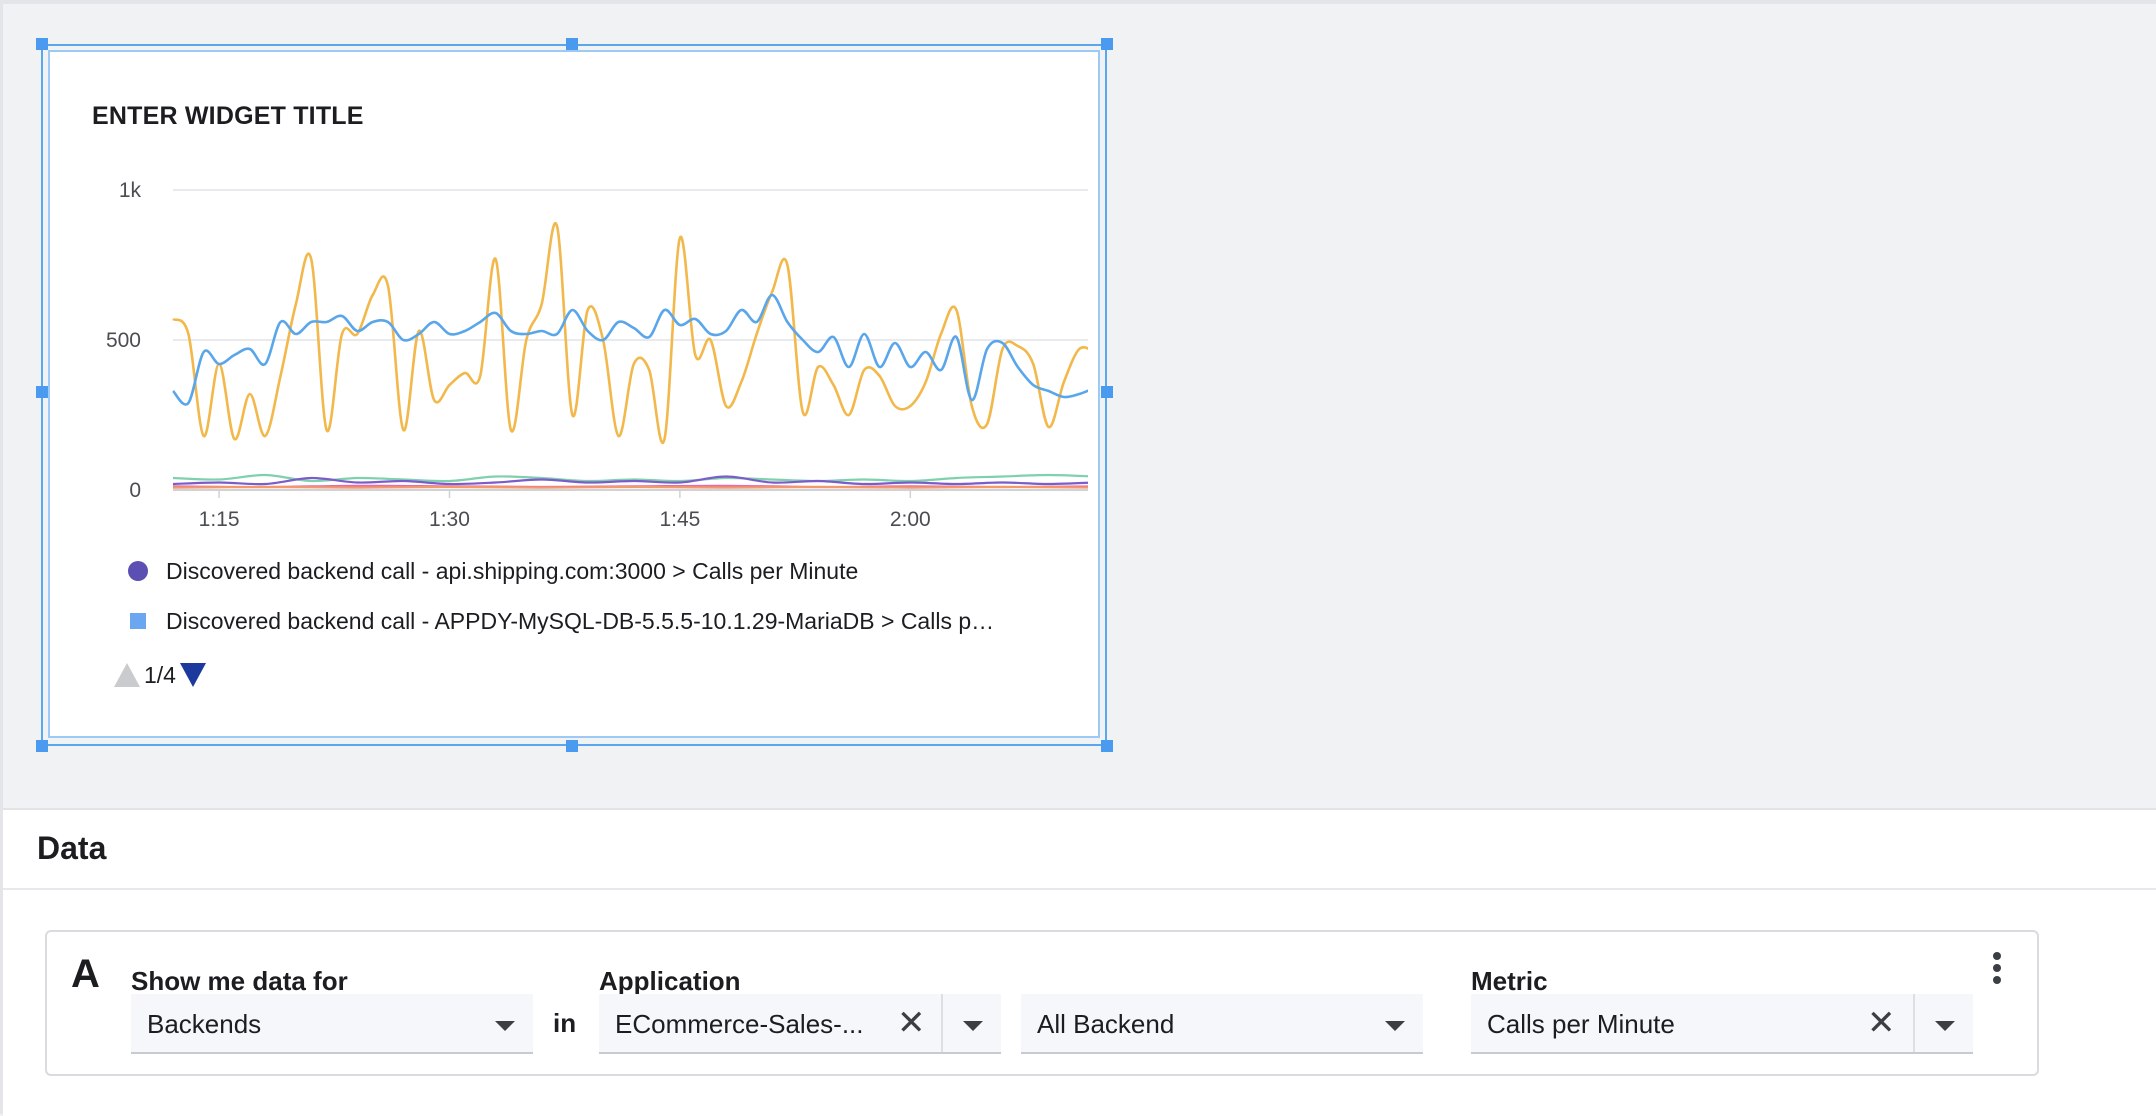 Image resolution: width=2156 pixels, height=1116 pixels. What do you see at coordinates (1107, 44) in the screenshot?
I see `resize-handle-top-right` at bounding box center [1107, 44].